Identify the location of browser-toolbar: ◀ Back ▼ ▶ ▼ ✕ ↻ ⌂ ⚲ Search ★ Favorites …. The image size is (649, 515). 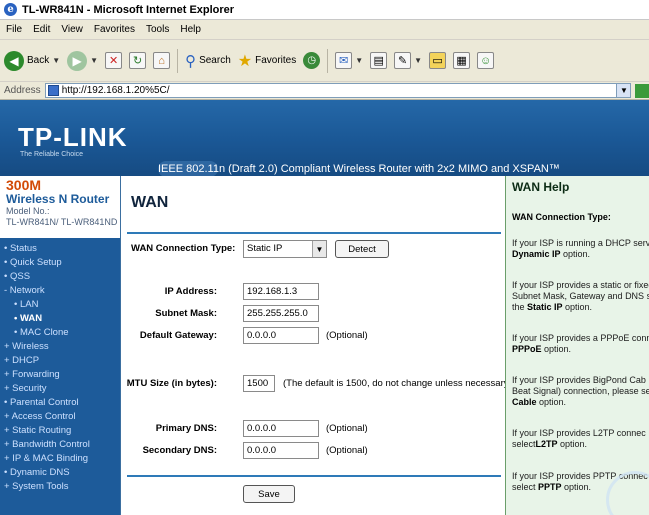
(324, 61).